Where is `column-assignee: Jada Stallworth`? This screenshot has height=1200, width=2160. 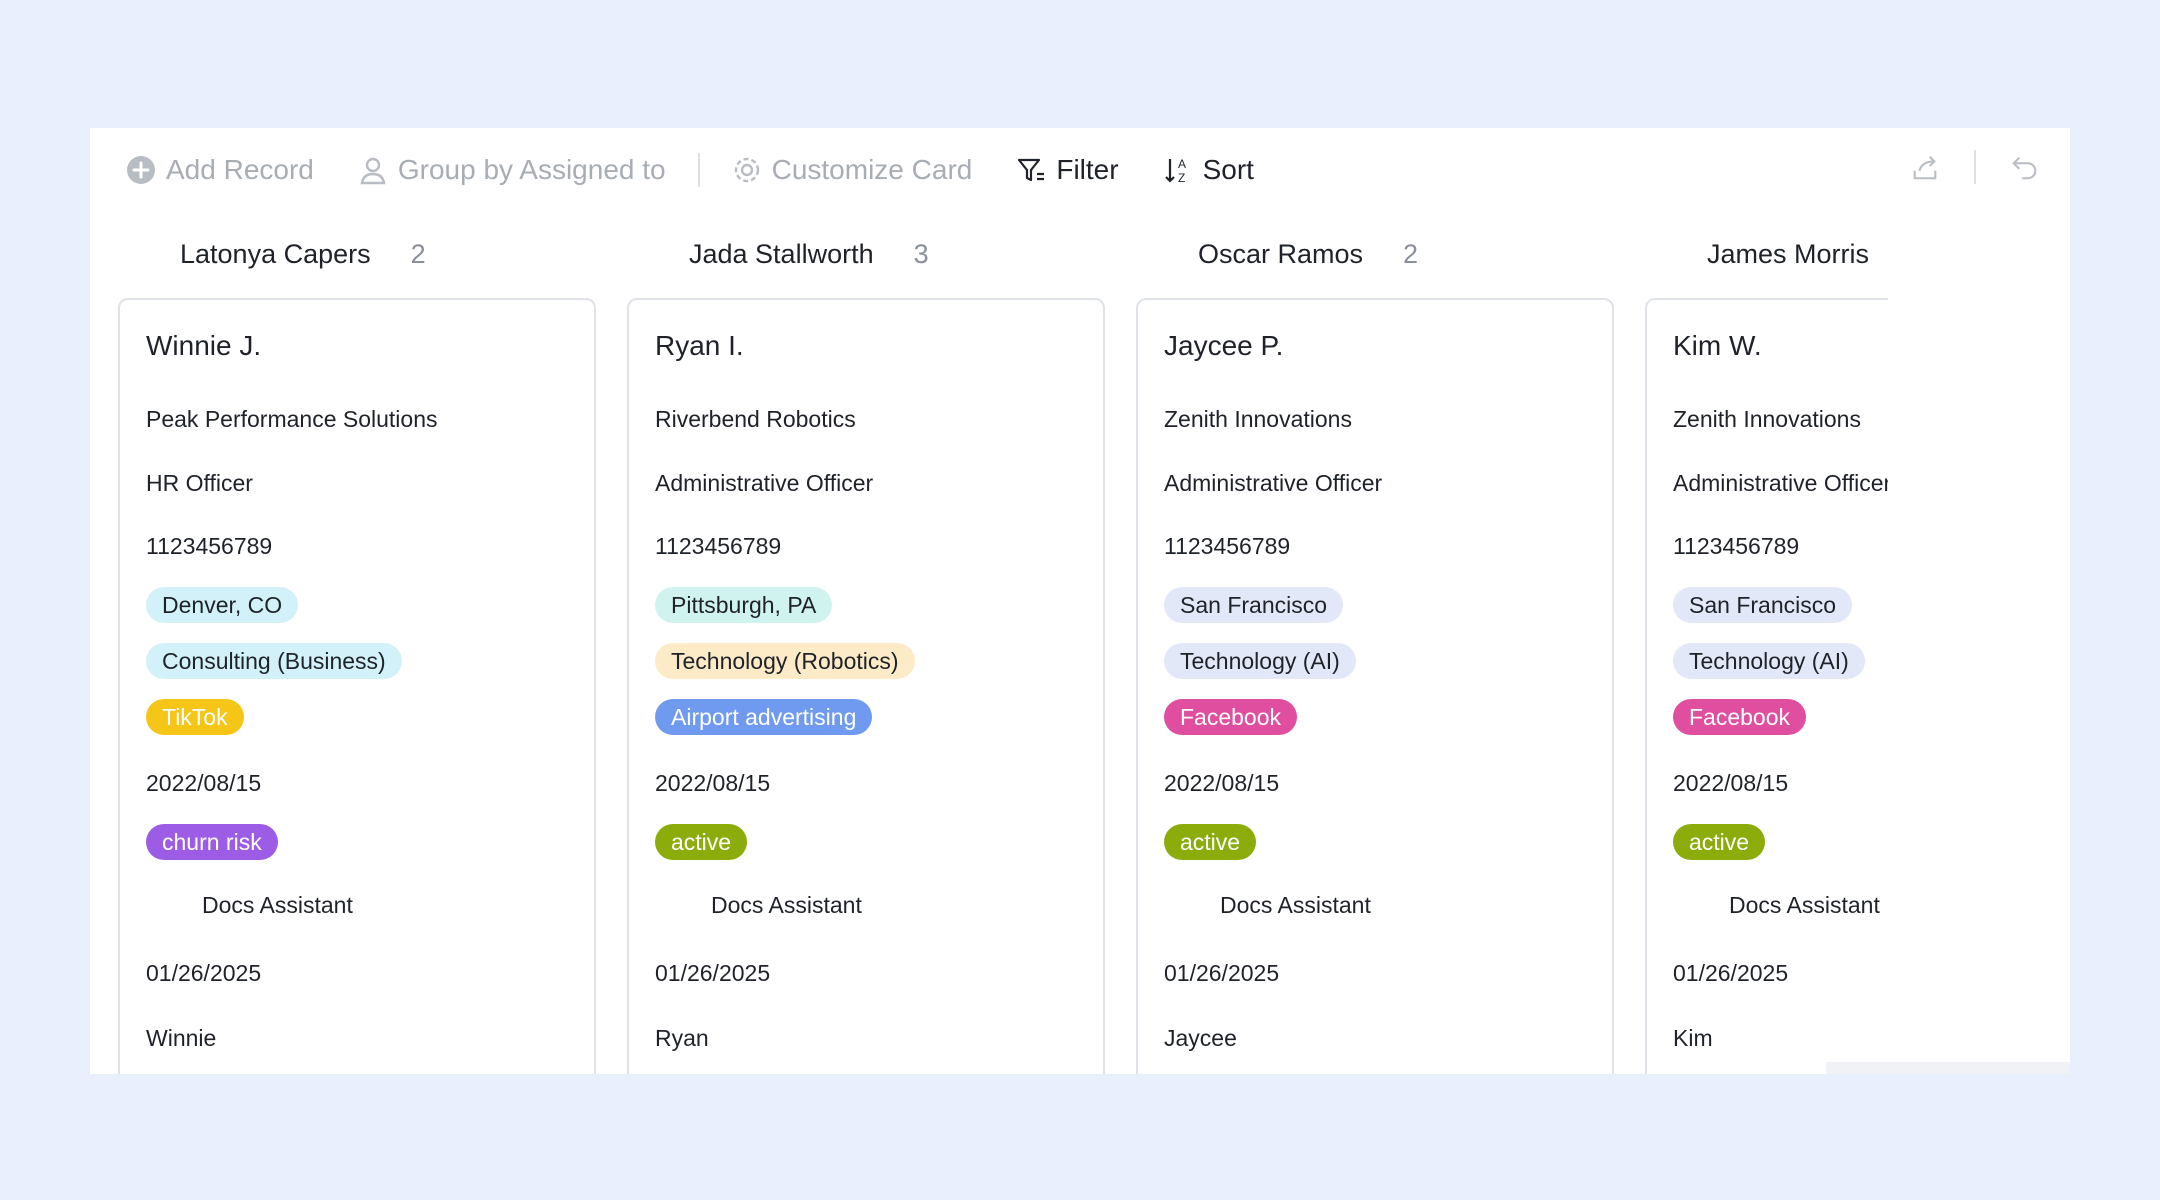
column-assignee: Jada Stallworth is located at coordinates (781, 253).